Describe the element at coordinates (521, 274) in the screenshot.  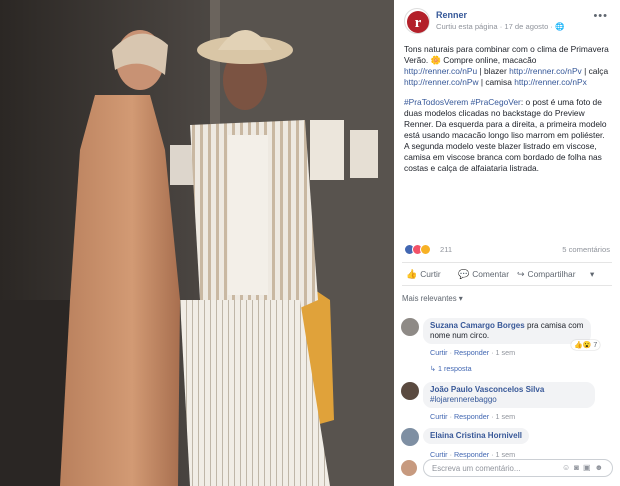
I see `share-arrow-icon: ↪` at that location.